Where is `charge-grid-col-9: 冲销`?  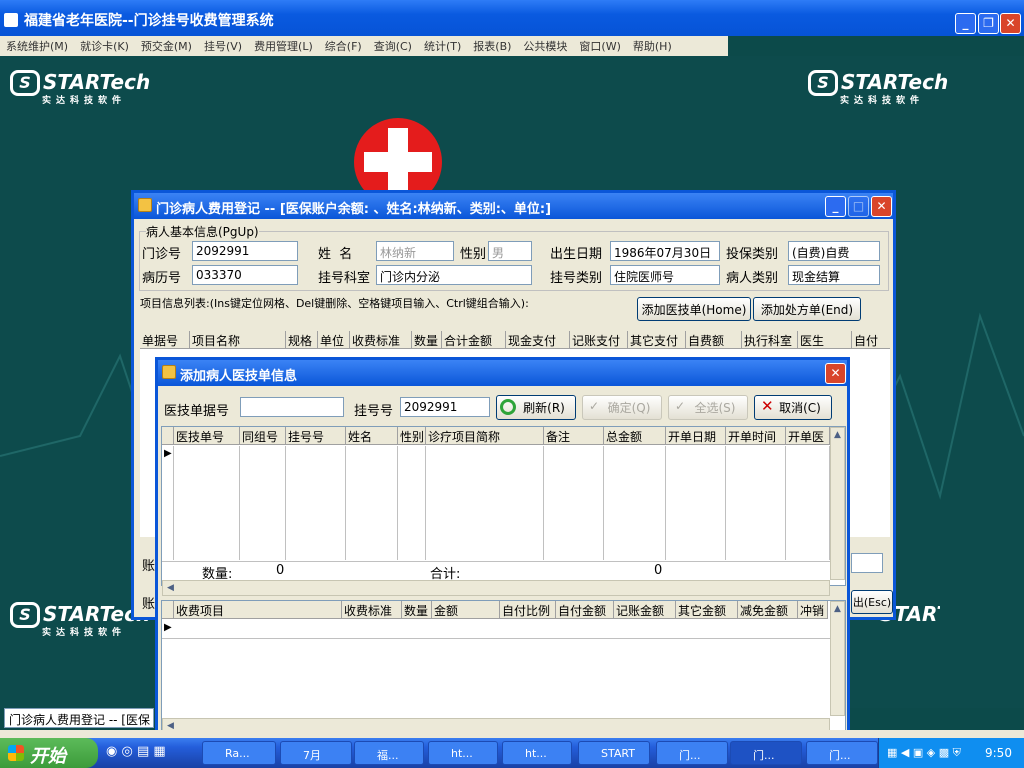
charge-grid-col-9: 冲销 is located at coordinates (813, 610).